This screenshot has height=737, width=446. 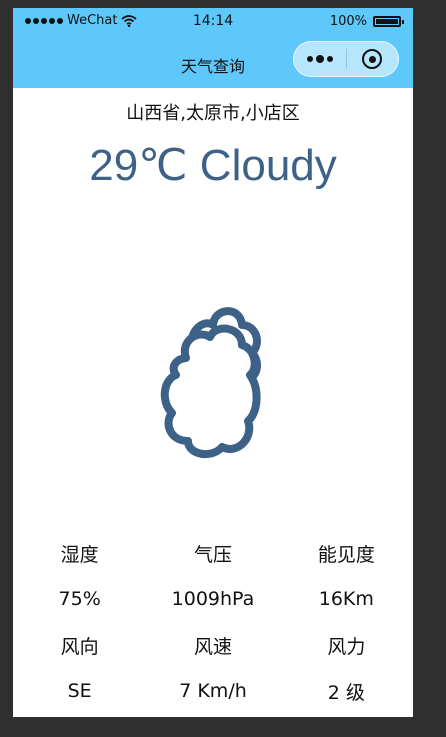 What do you see at coordinates (79, 691) in the screenshot?
I see `wind-direction-value: SE` at bounding box center [79, 691].